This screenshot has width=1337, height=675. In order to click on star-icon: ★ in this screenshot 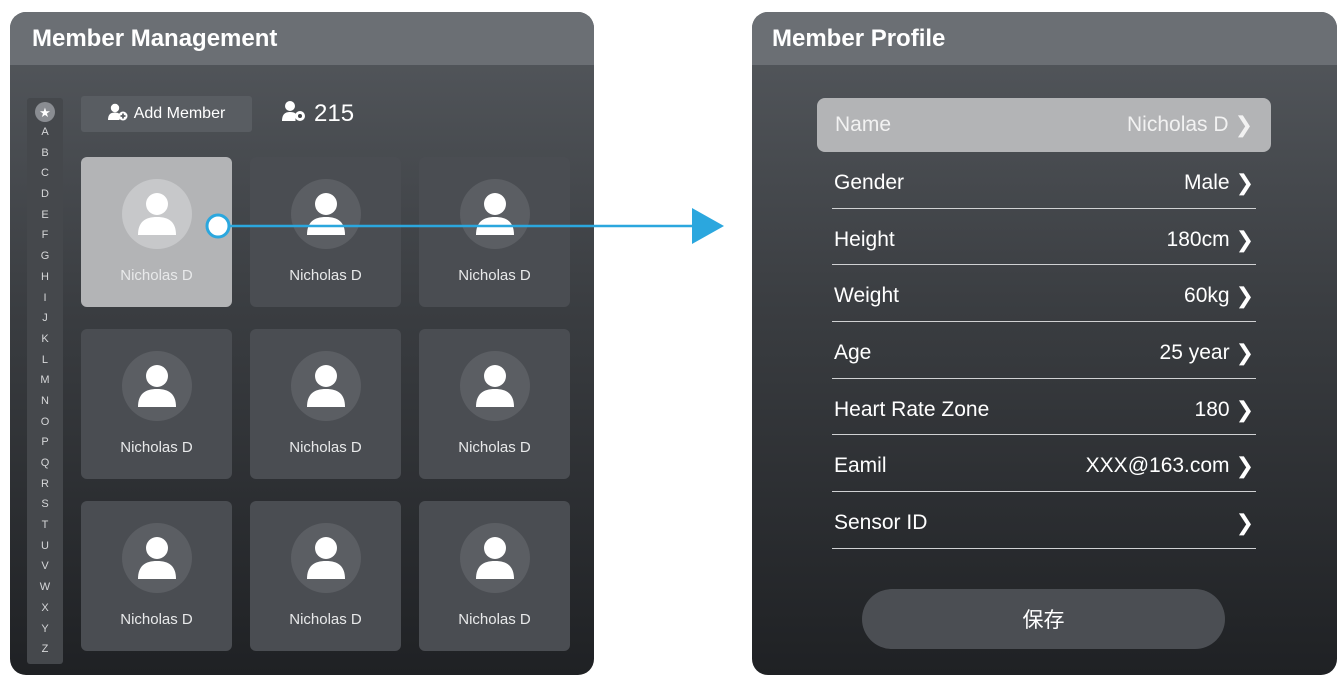, I will do `click(45, 112)`.